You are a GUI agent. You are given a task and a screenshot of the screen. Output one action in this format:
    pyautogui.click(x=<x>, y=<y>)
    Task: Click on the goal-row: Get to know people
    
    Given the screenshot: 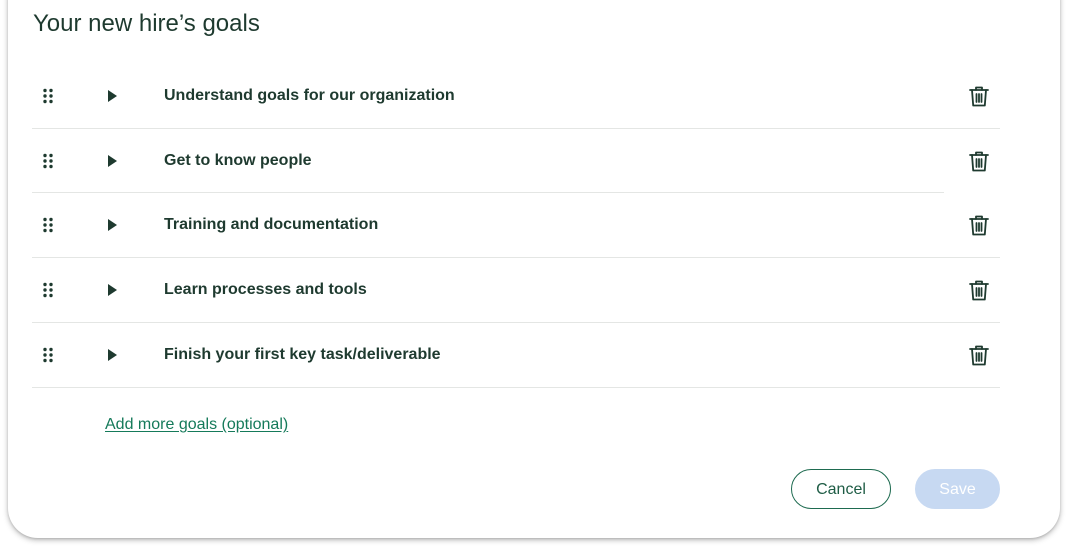 What is the action you would take?
    pyautogui.click(x=516, y=161)
    